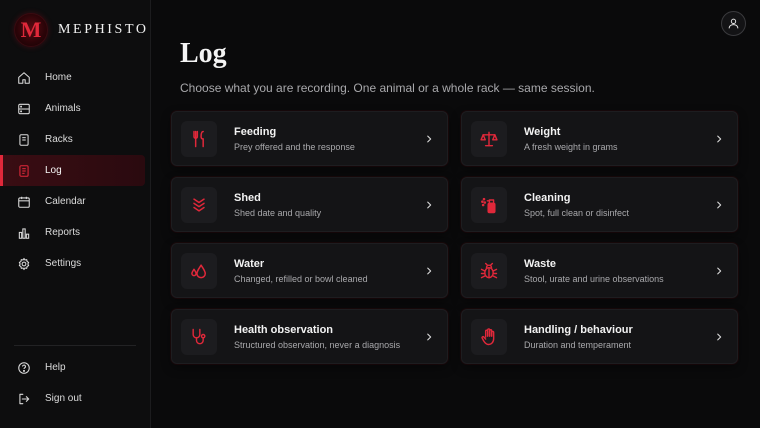 This screenshot has width=760, height=428. Describe the element at coordinates (72, 170) in the screenshot. I see `sidebar-item-log: Log` at that location.